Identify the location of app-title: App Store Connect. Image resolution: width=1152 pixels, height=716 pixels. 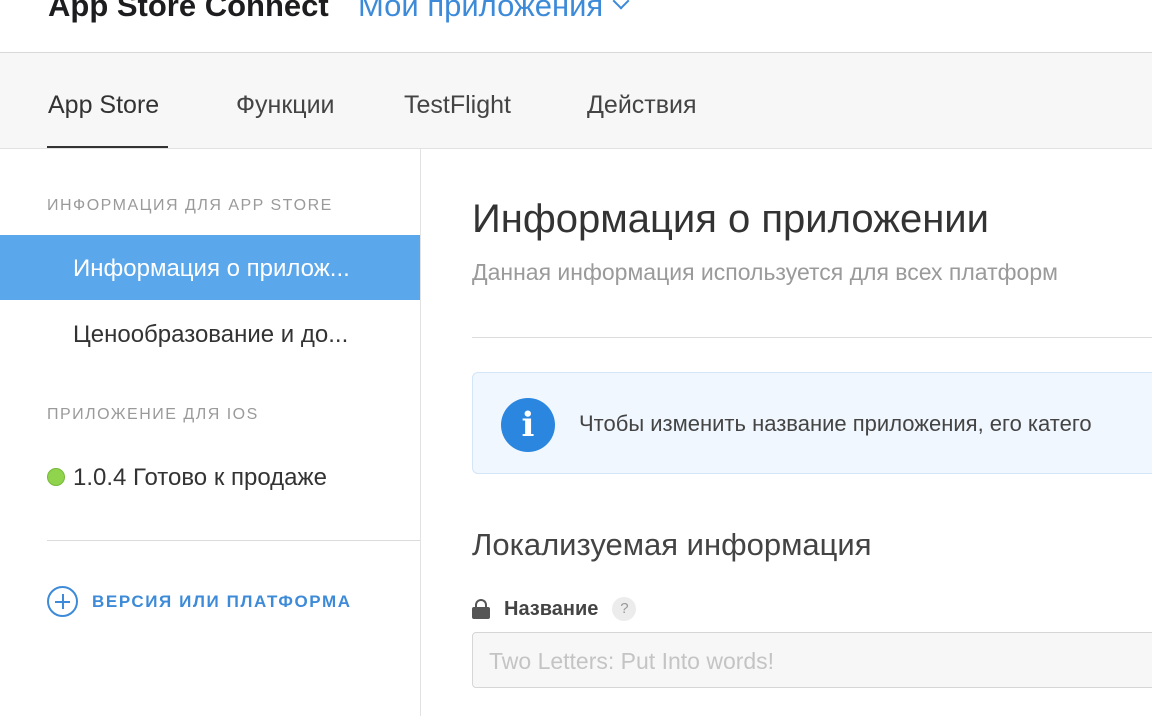
(188, 11).